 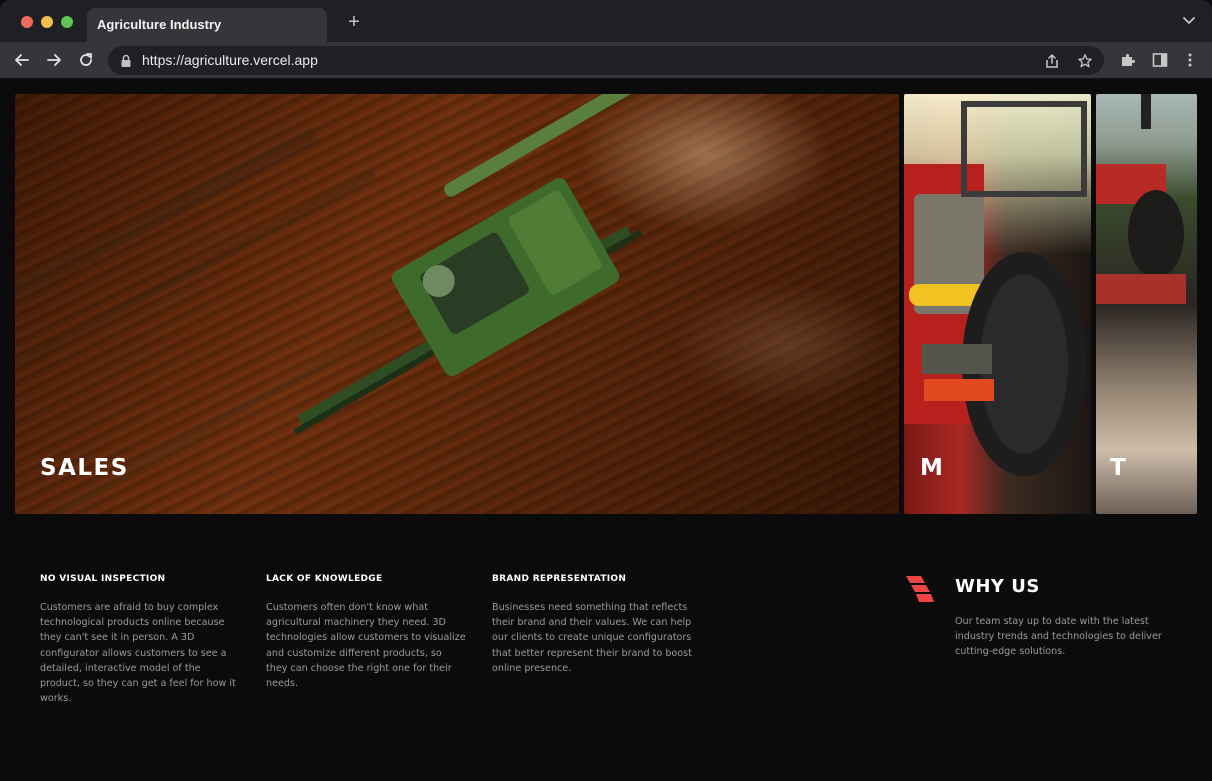 I want to click on tab-title: Agriculture Industry, so click(x=159, y=24).